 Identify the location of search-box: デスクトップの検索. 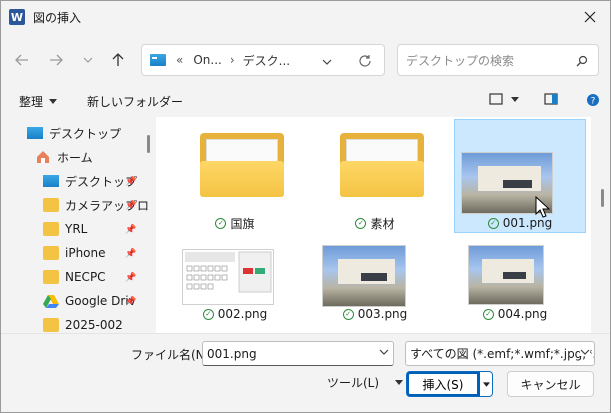
(498, 60).